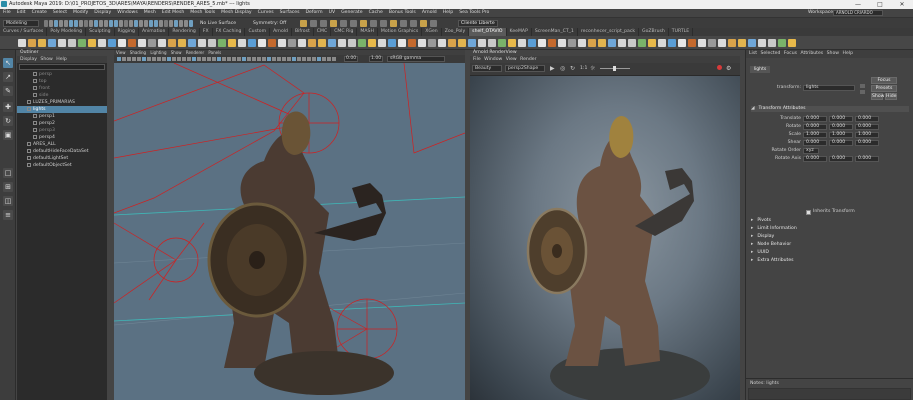 This screenshot has width=913, height=400. Describe the element at coordinates (416, 59) in the screenshot. I see `colorspace-select: sRGB gamma` at that location.